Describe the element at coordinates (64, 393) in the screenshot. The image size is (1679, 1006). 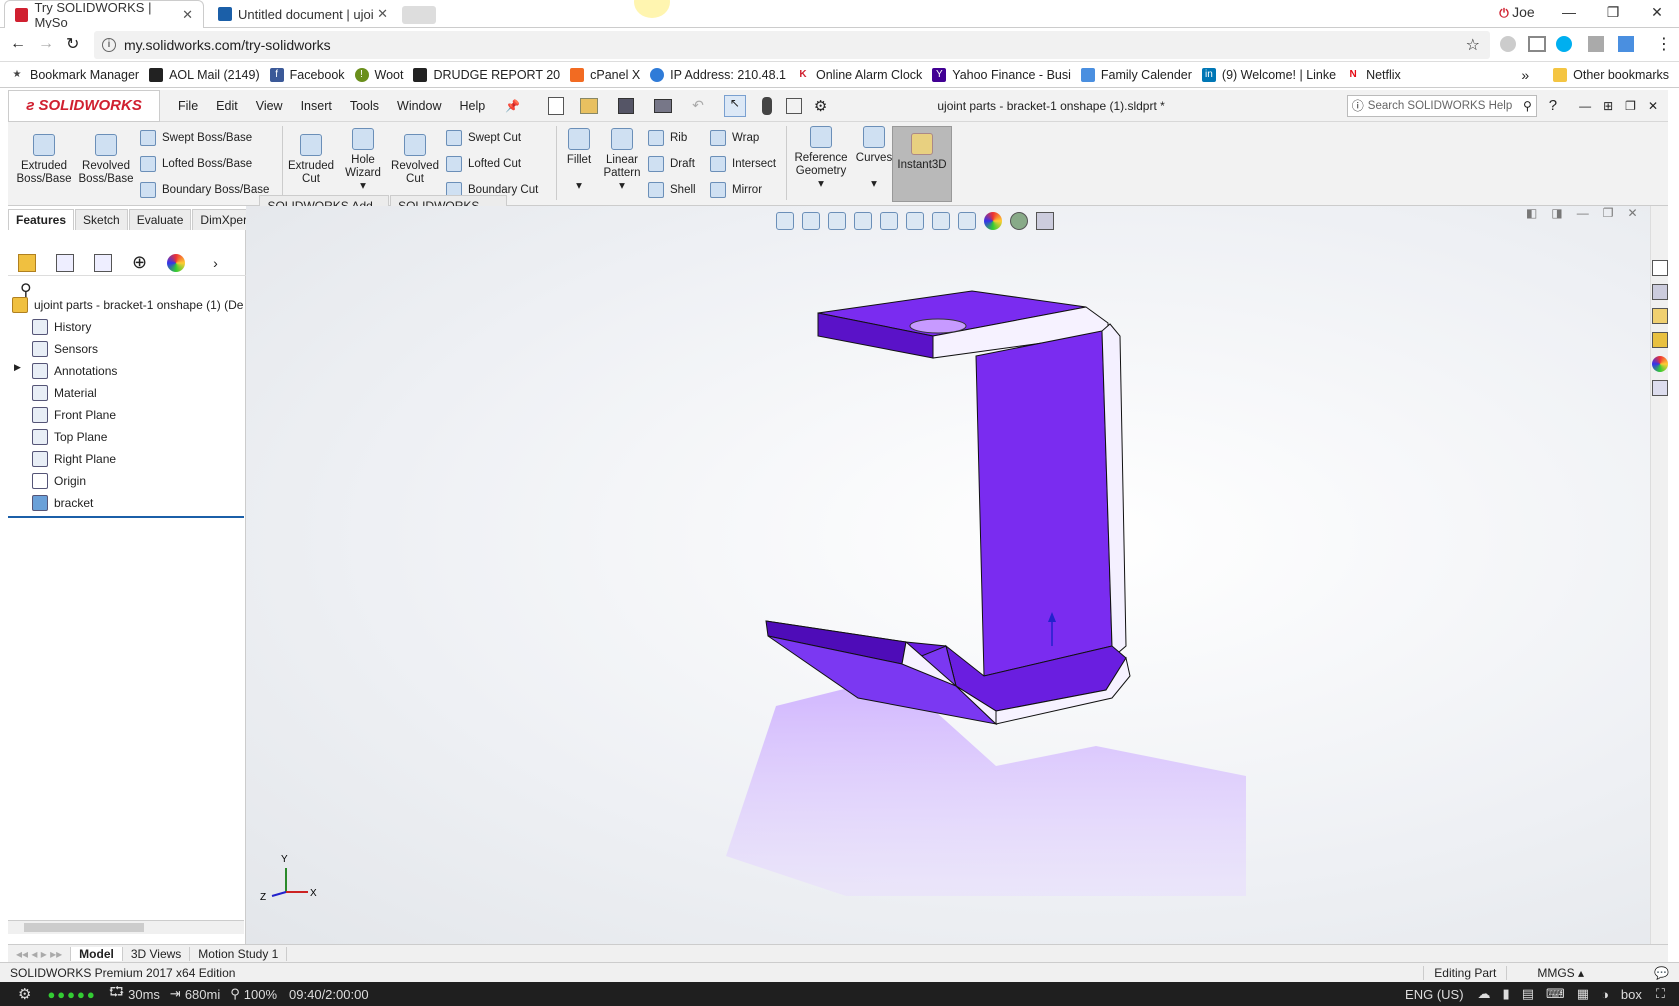
I see `tree-item-material: Material` at that location.